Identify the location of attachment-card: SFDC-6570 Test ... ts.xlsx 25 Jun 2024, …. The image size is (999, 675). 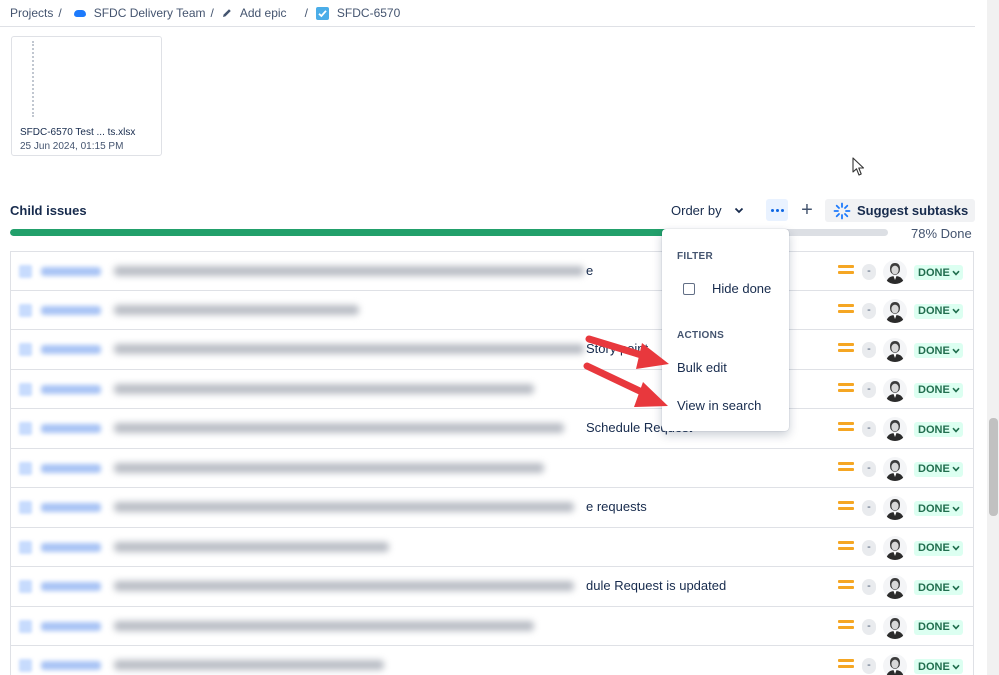
(86, 96).